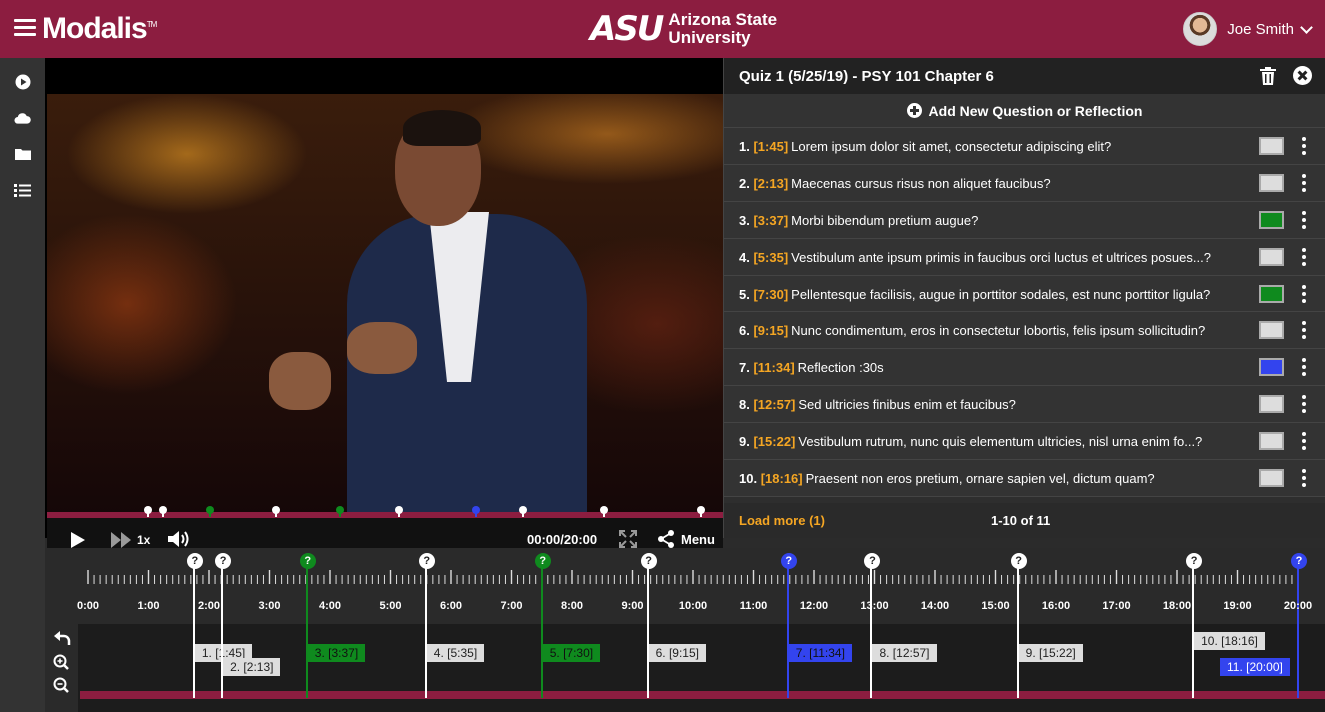 Image resolution: width=1325 pixels, height=712 pixels. Describe the element at coordinates (62, 638) in the screenshot. I see `undo-icon` at that location.